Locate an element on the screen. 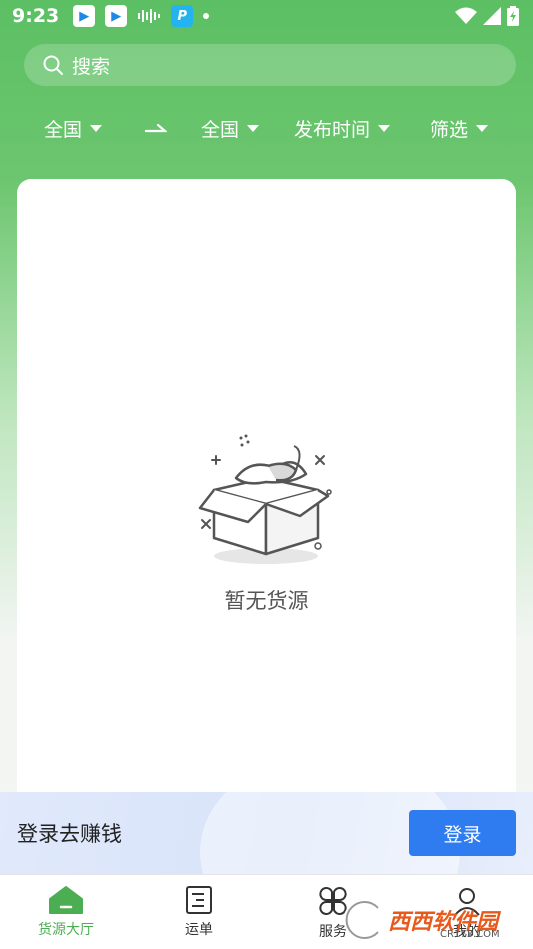 The width and height of the screenshot is (533, 949). tab-waybill-label: 运单 is located at coordinates (199, 930).